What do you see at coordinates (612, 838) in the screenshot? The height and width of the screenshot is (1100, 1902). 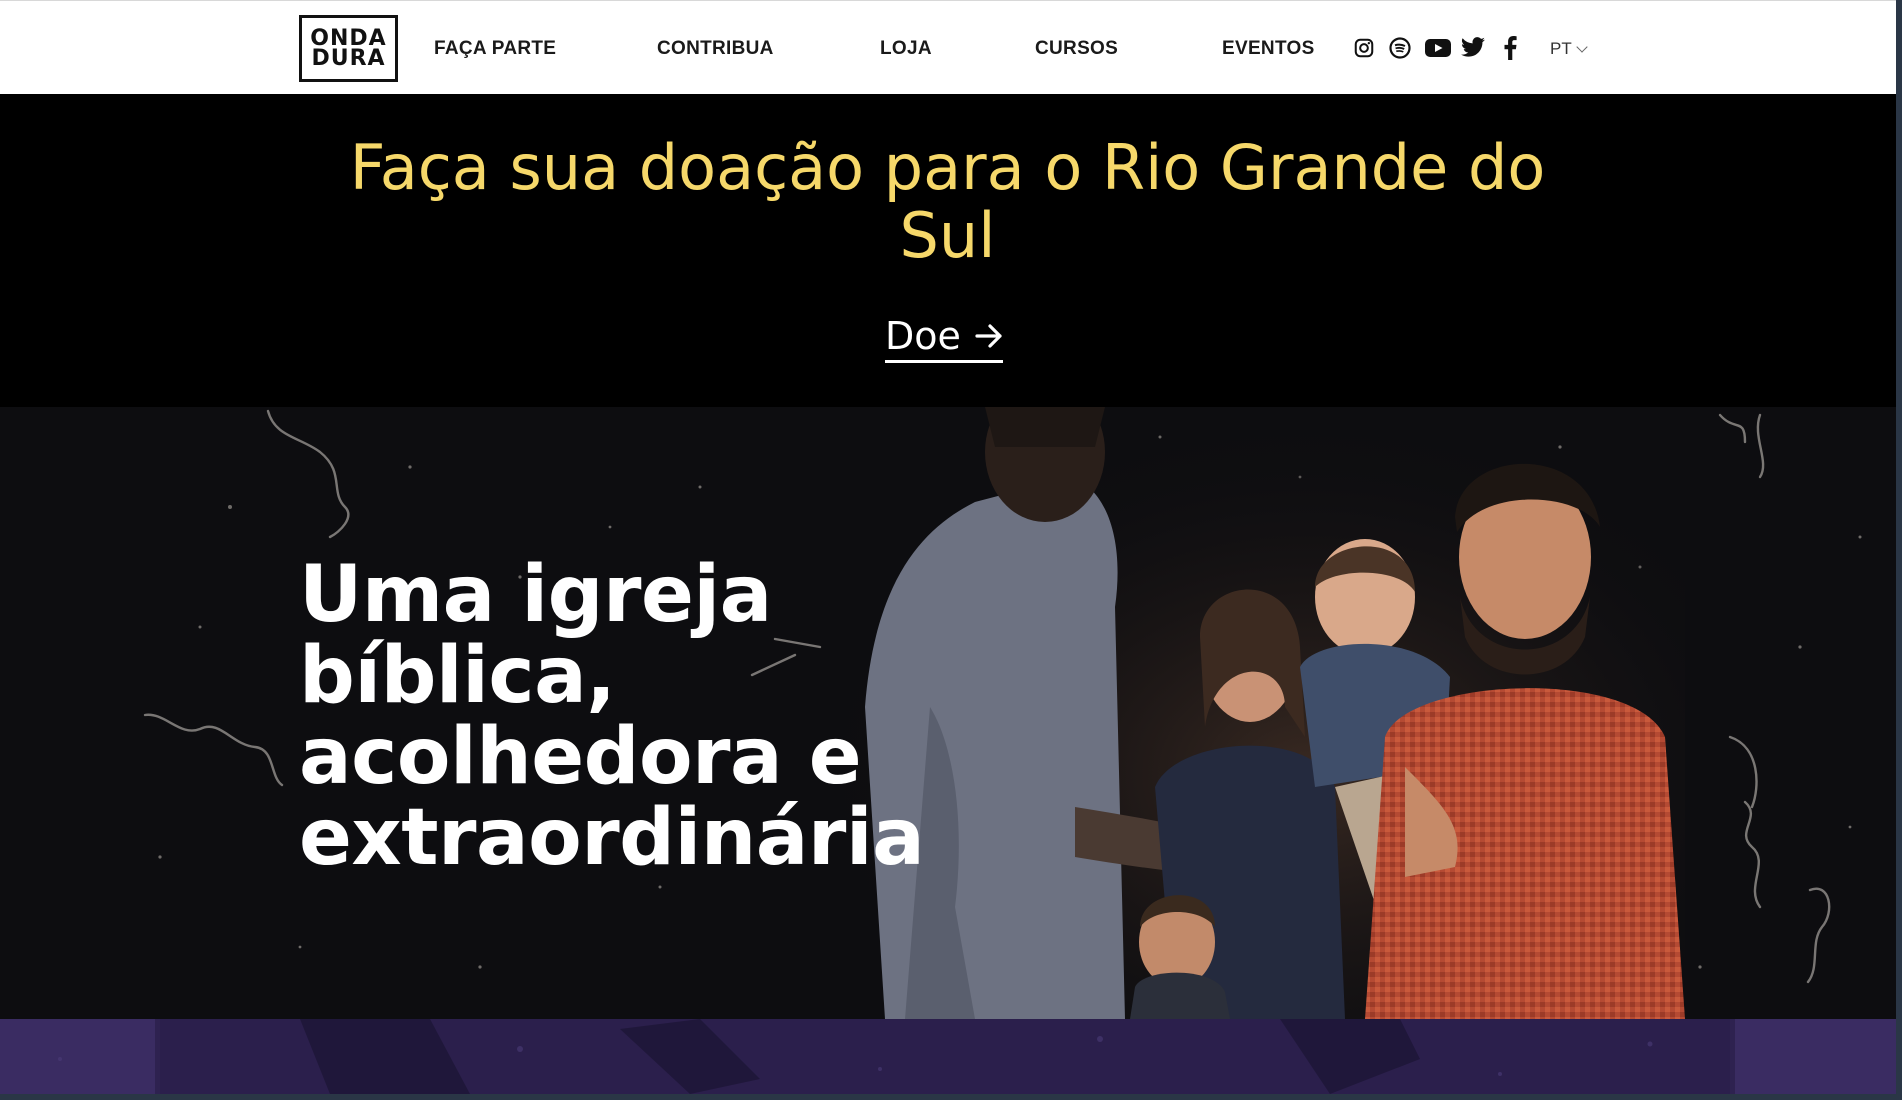 I see `hero-title-line-4: extraordinária` at bounding box center [612, 838].